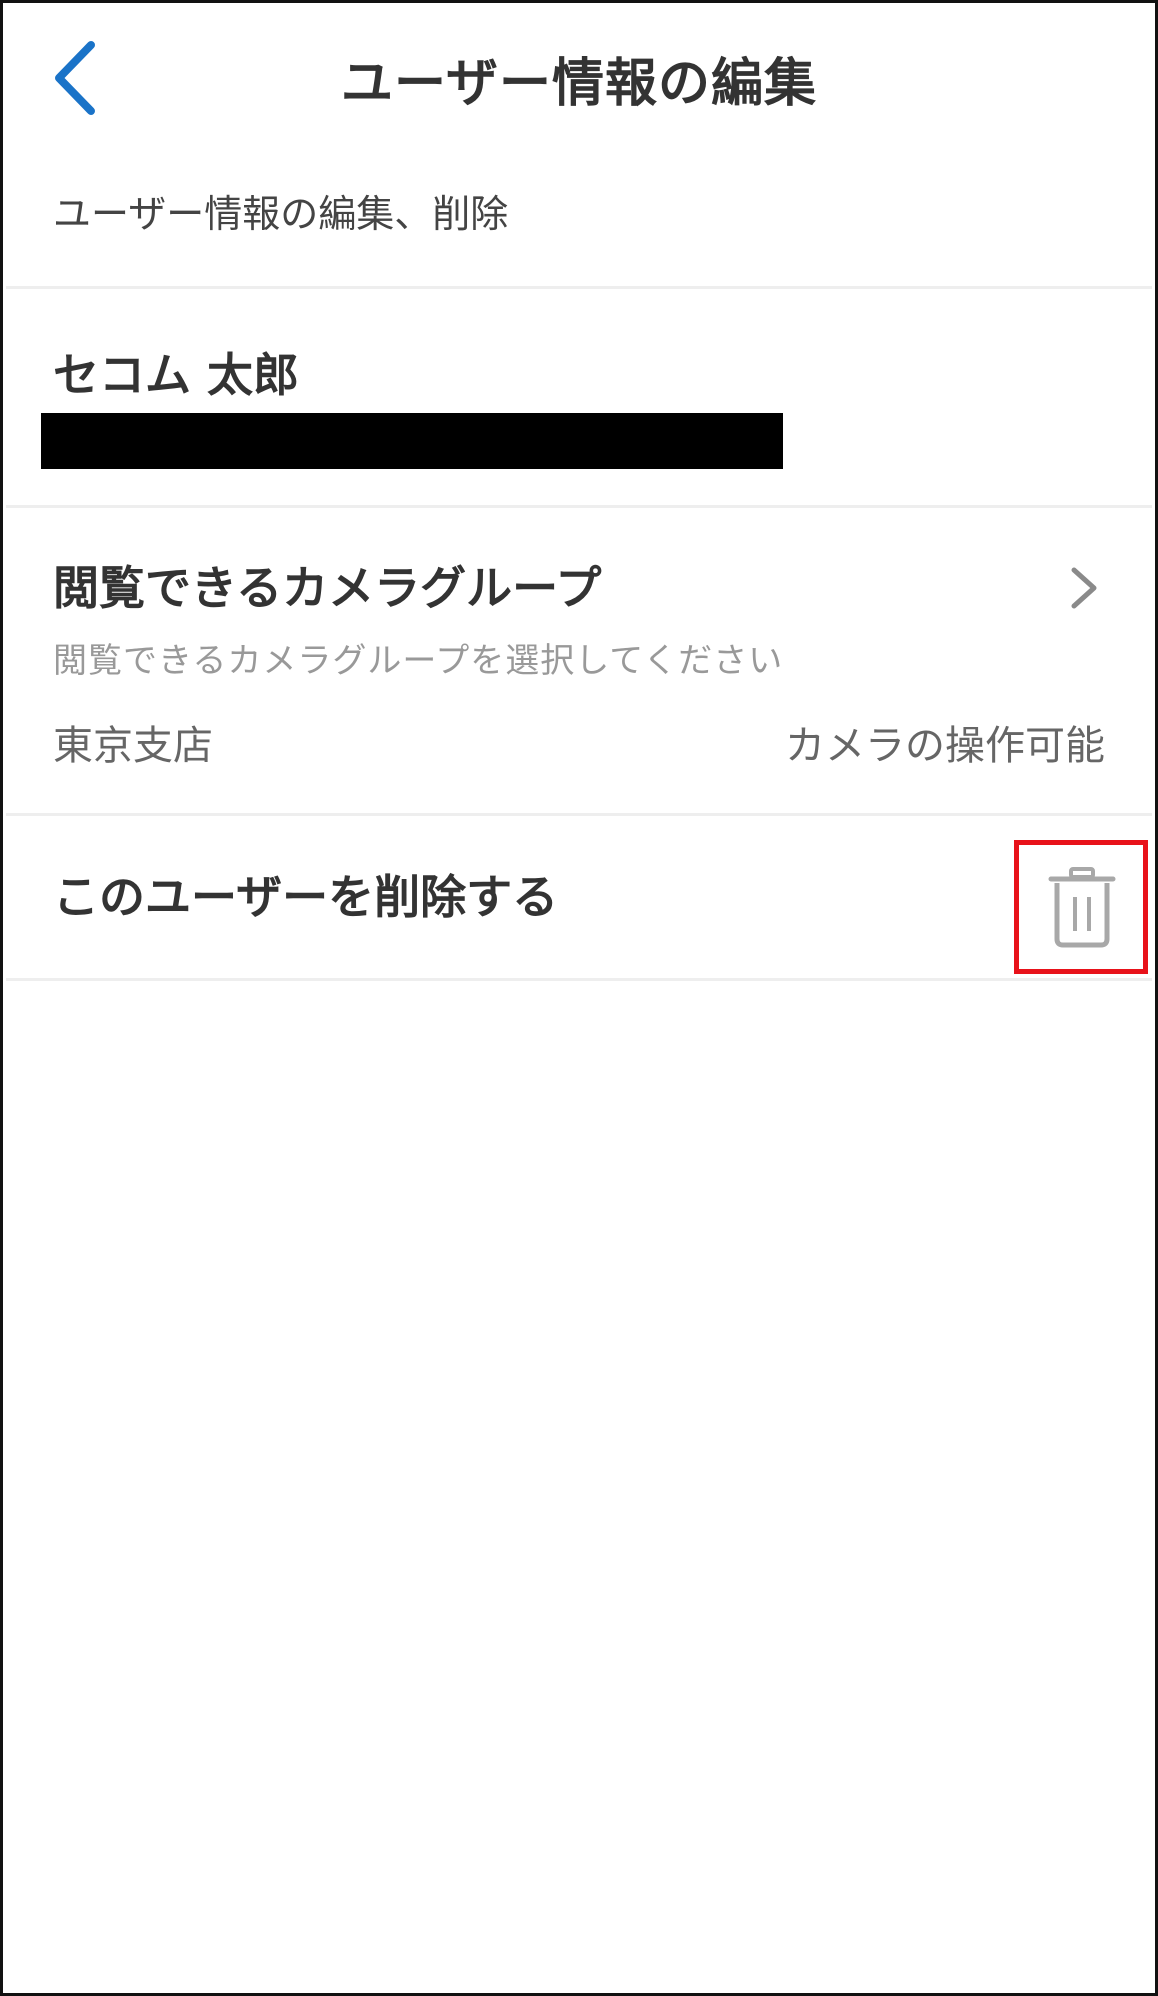 This screenshot has width=1158, height=1996. What do you see at coordinates (579, 897) in the screenshot?
I see `delete-user-row: このユーザーを削除する` at bounding box center [579, 897].